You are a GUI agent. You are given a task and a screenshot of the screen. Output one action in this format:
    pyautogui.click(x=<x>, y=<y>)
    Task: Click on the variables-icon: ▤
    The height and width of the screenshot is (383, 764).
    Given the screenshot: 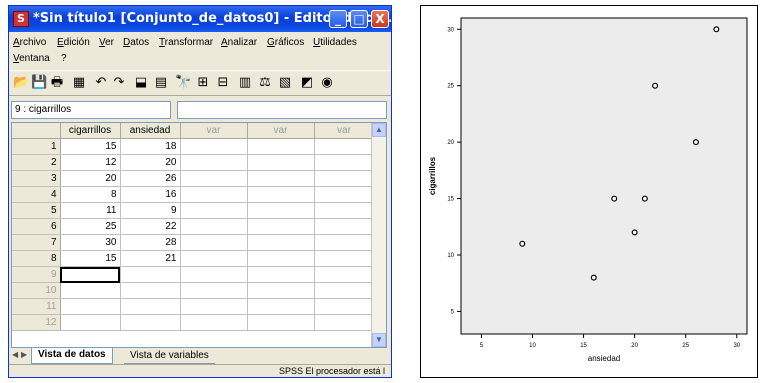 What is the action you would take?
    pyautogui.click(x=161, y=83)
    